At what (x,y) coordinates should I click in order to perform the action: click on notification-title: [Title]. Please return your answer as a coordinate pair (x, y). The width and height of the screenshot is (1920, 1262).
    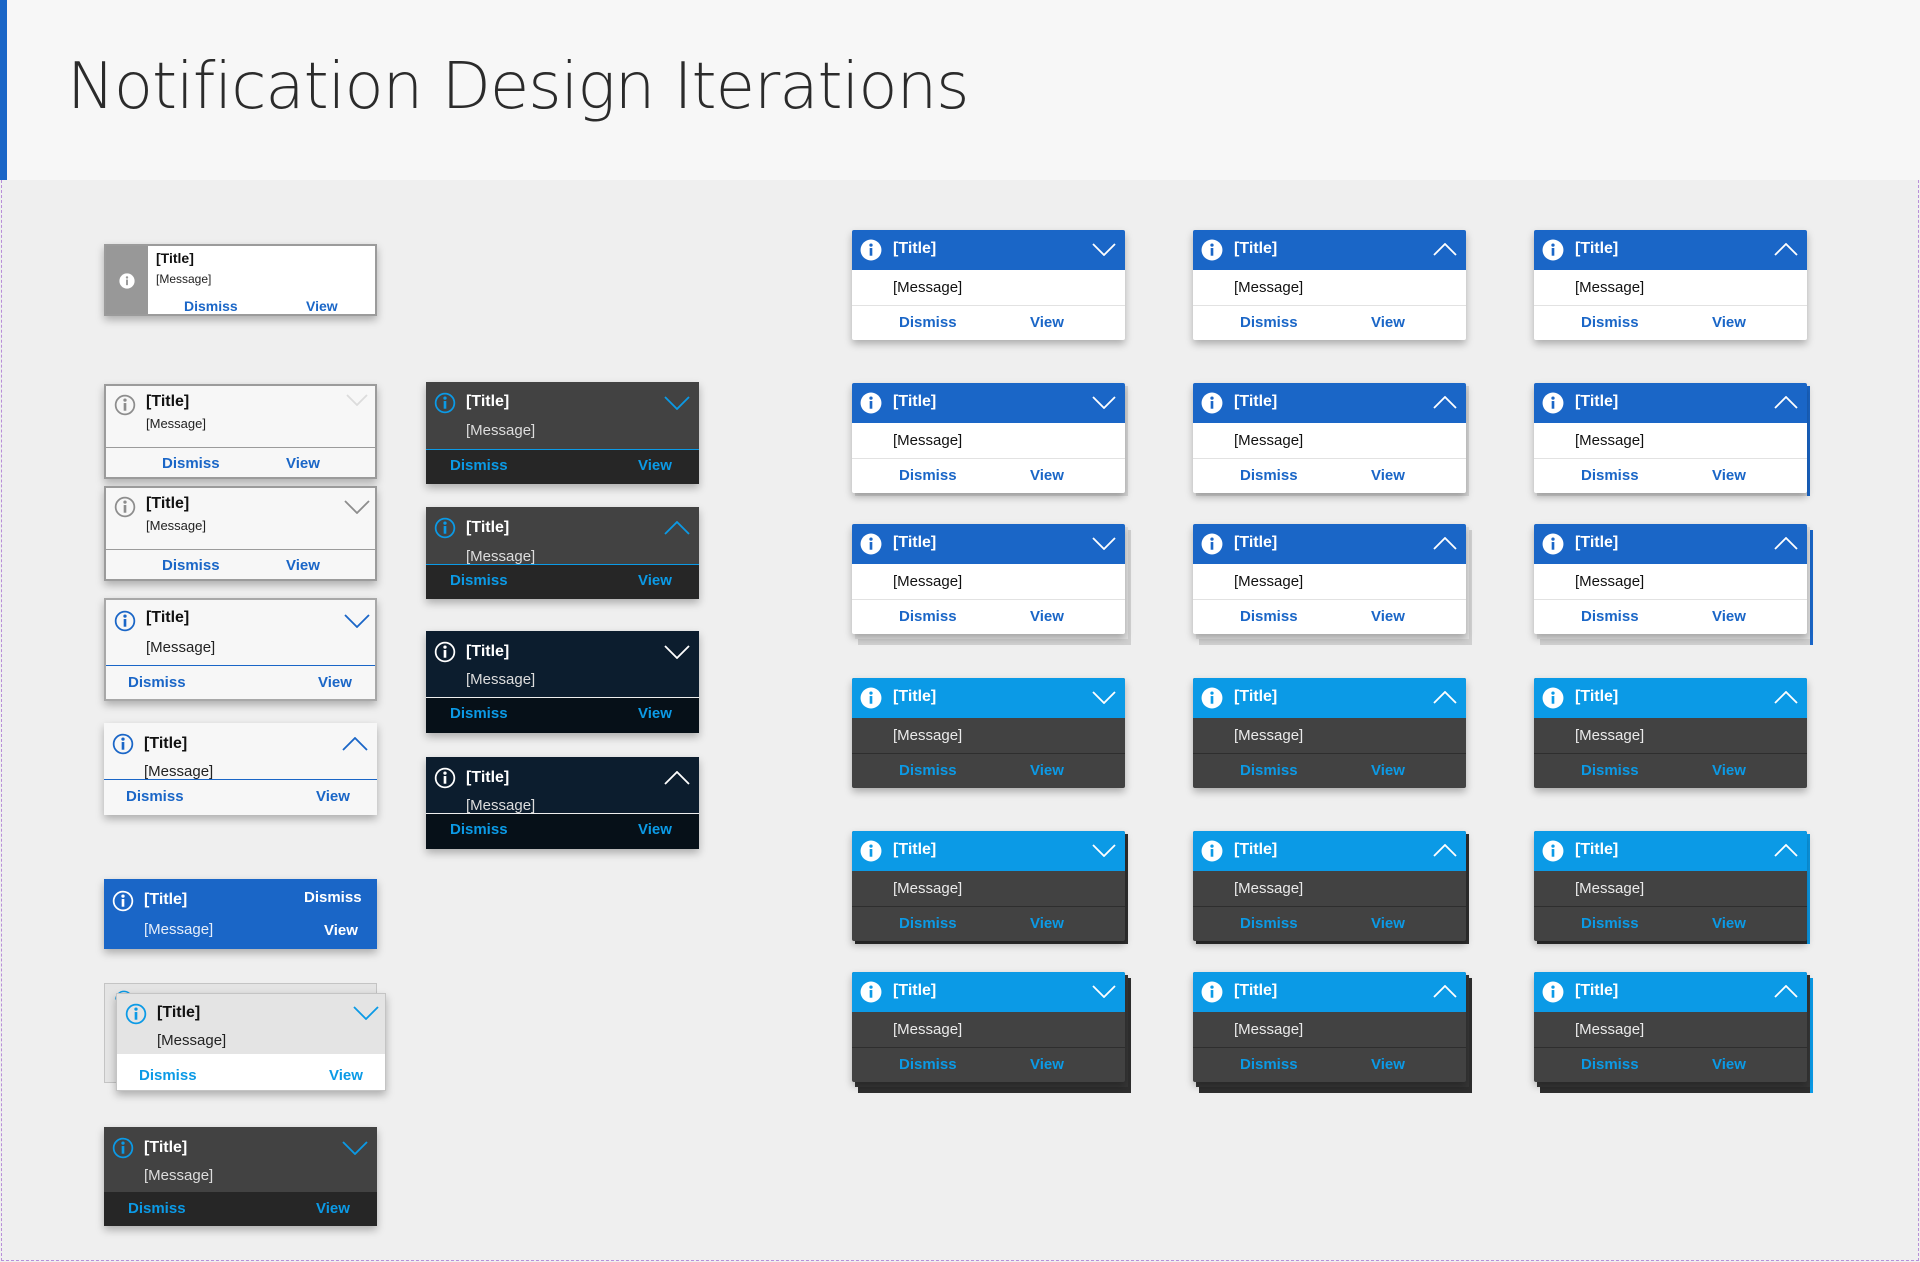
    Looking at the image, I should click on (1256, 990).